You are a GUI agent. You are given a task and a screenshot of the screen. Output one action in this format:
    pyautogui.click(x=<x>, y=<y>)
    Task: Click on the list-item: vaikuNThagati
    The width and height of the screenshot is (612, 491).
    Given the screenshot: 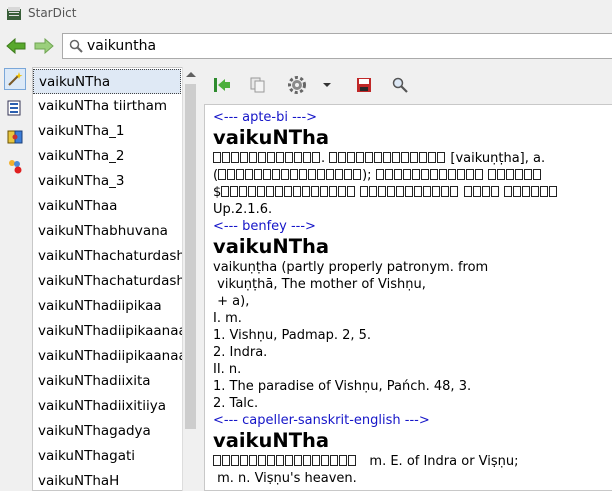 What is the action you would take?
    pyautogui.click(x=86, y=456)
    